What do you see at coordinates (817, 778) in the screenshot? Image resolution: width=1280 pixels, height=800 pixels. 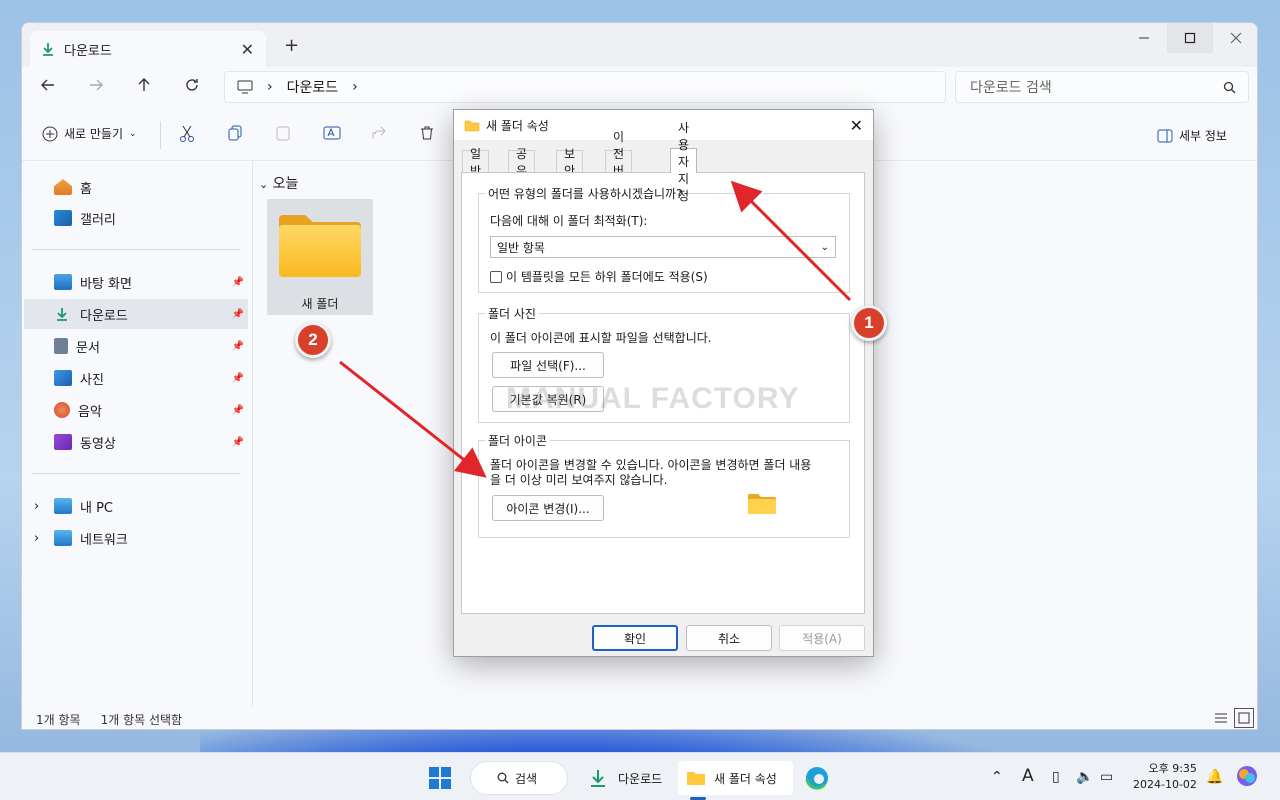 I see `taskbar-edge` at bounding box center [817, 778].